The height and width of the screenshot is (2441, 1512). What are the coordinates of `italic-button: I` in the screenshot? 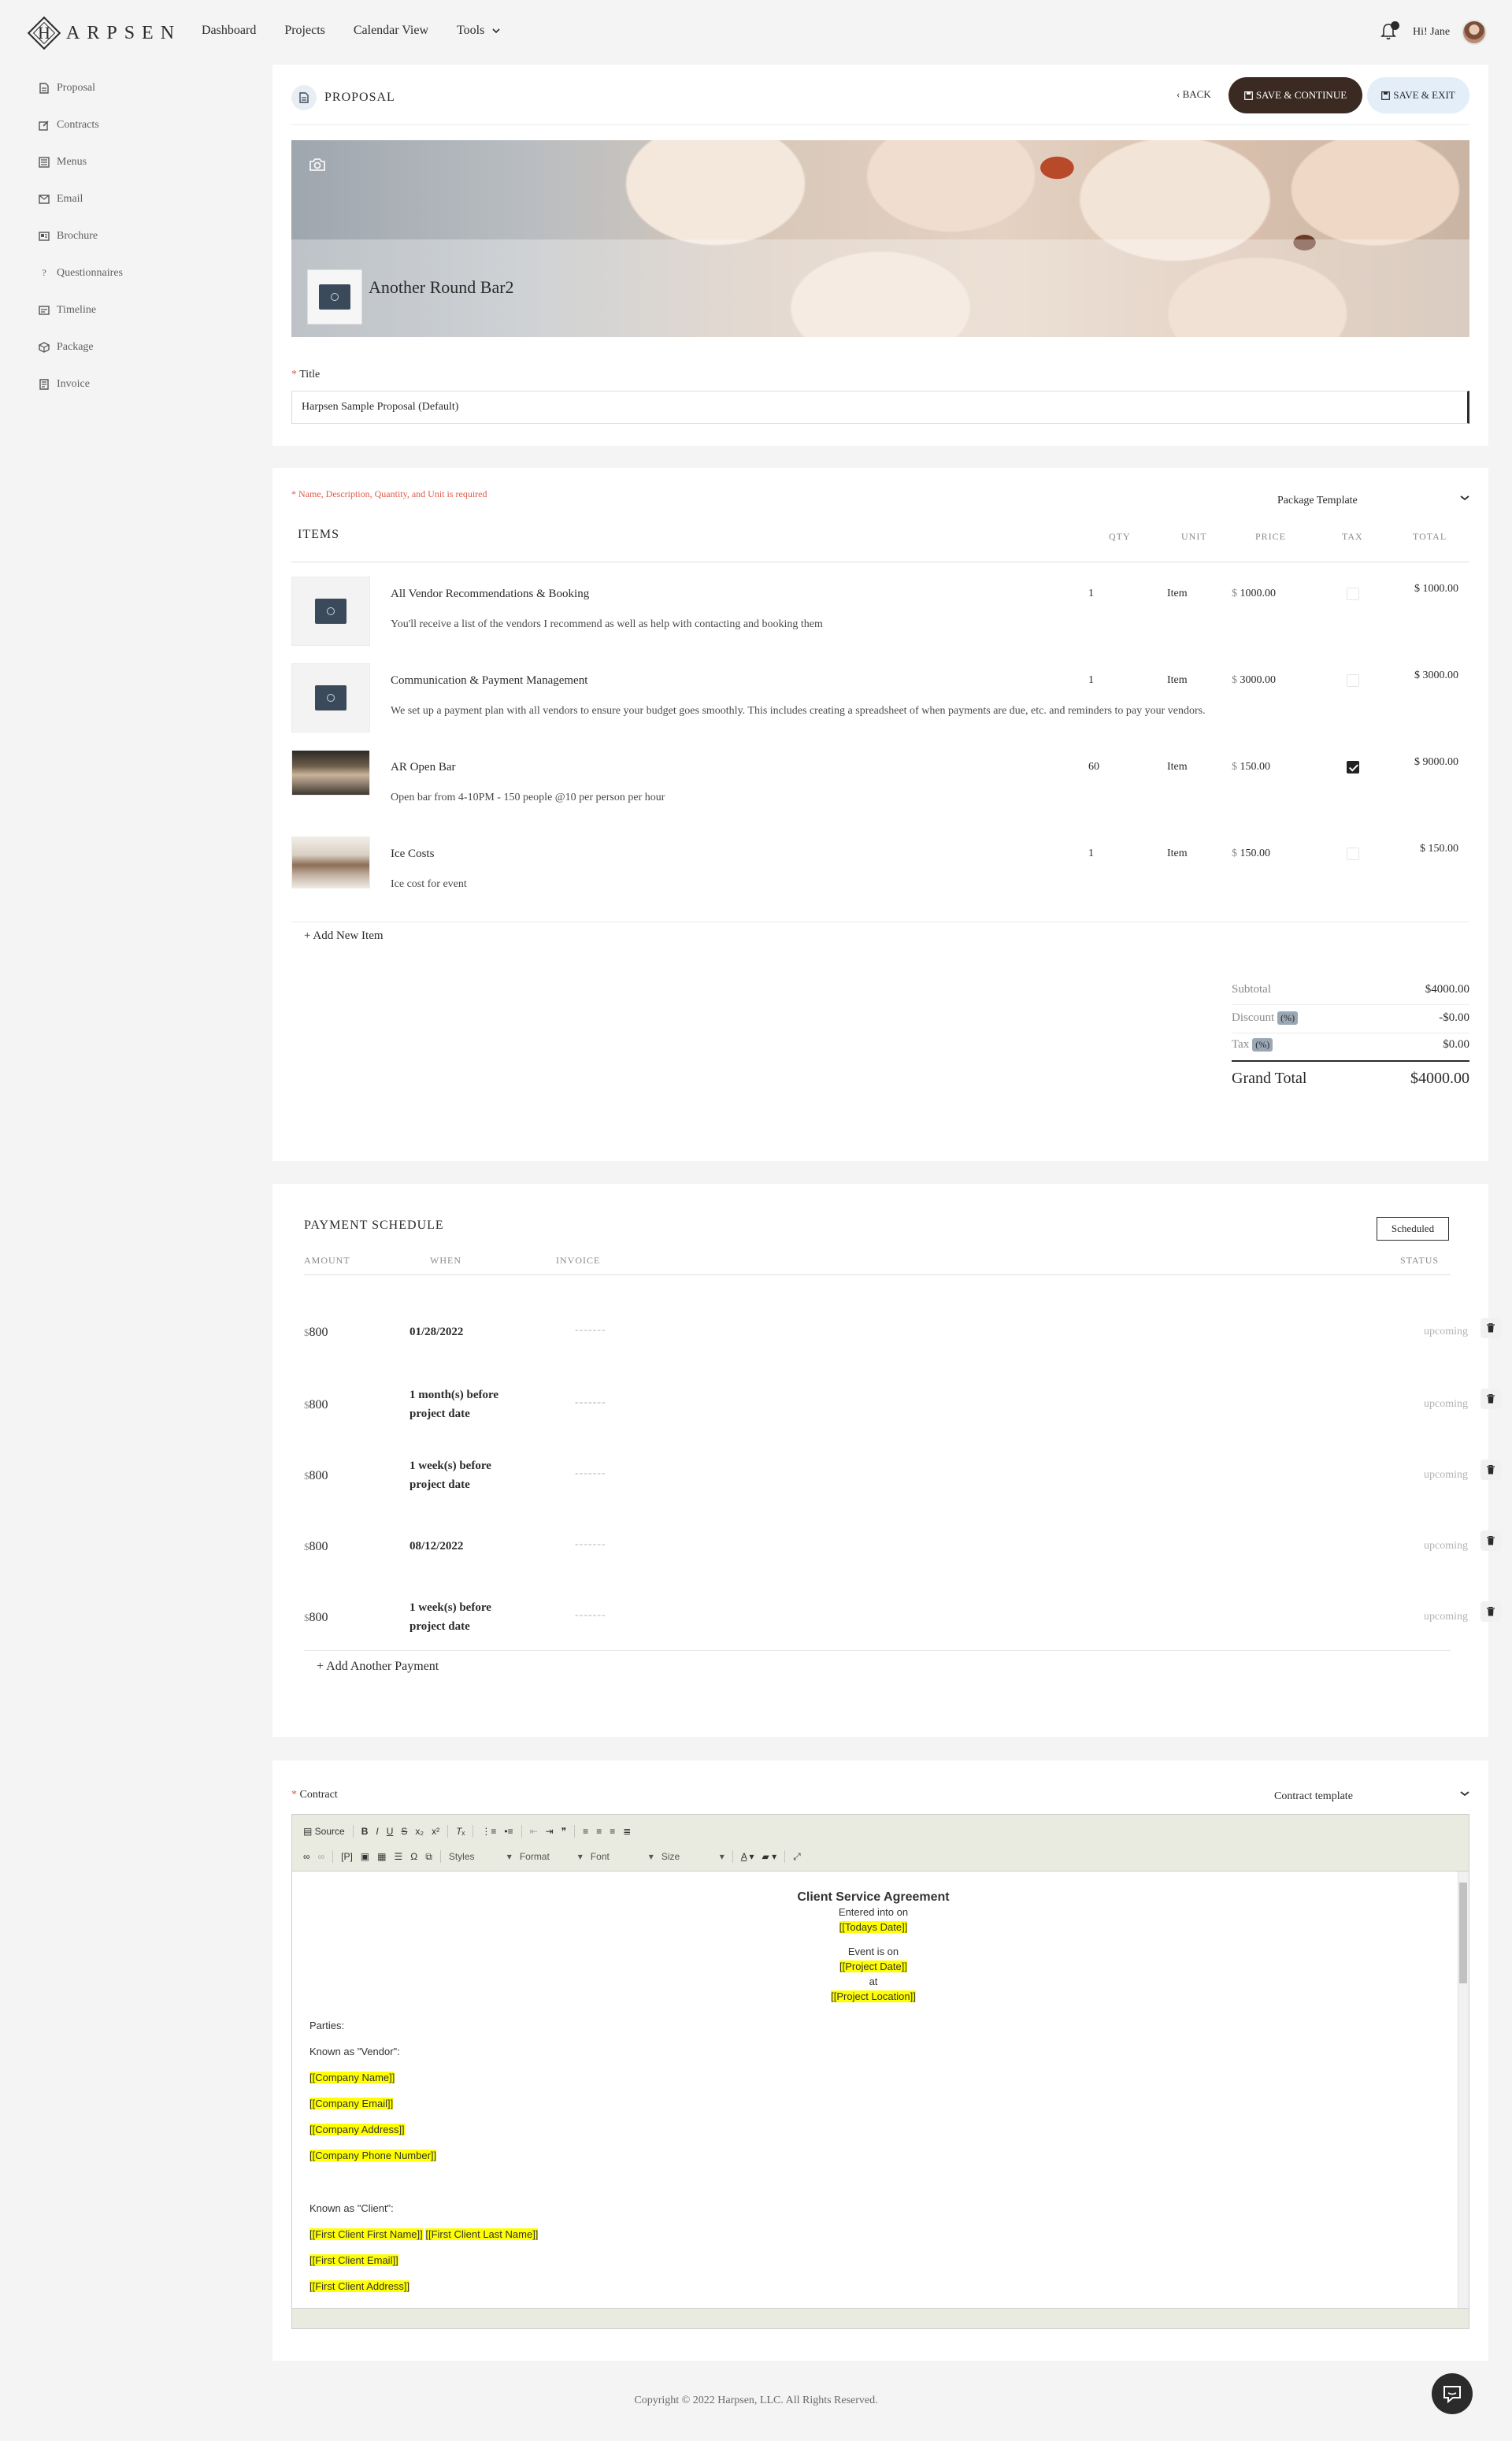 It's located at (377, 1832).